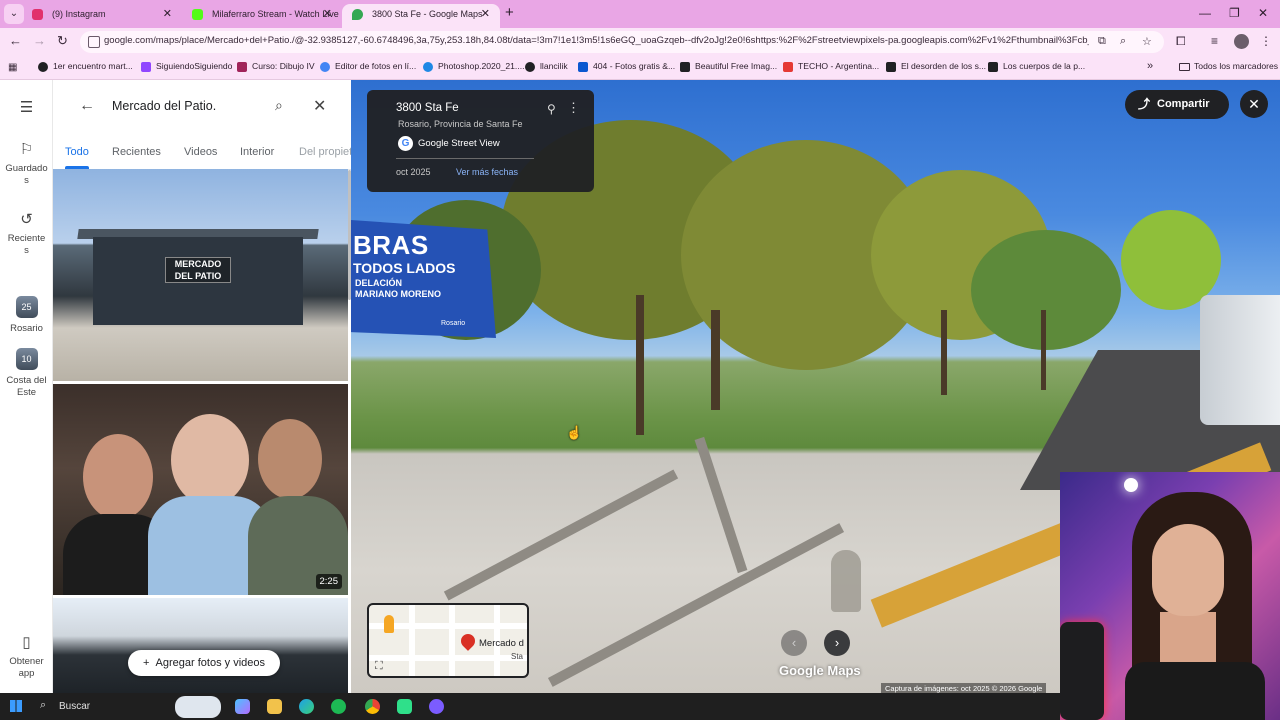 The height and width of the screenshot is (720, 1280). Describe the element at coordinates (1205, 13) in the screenshot. I see `minimize-icon: —` at that location.